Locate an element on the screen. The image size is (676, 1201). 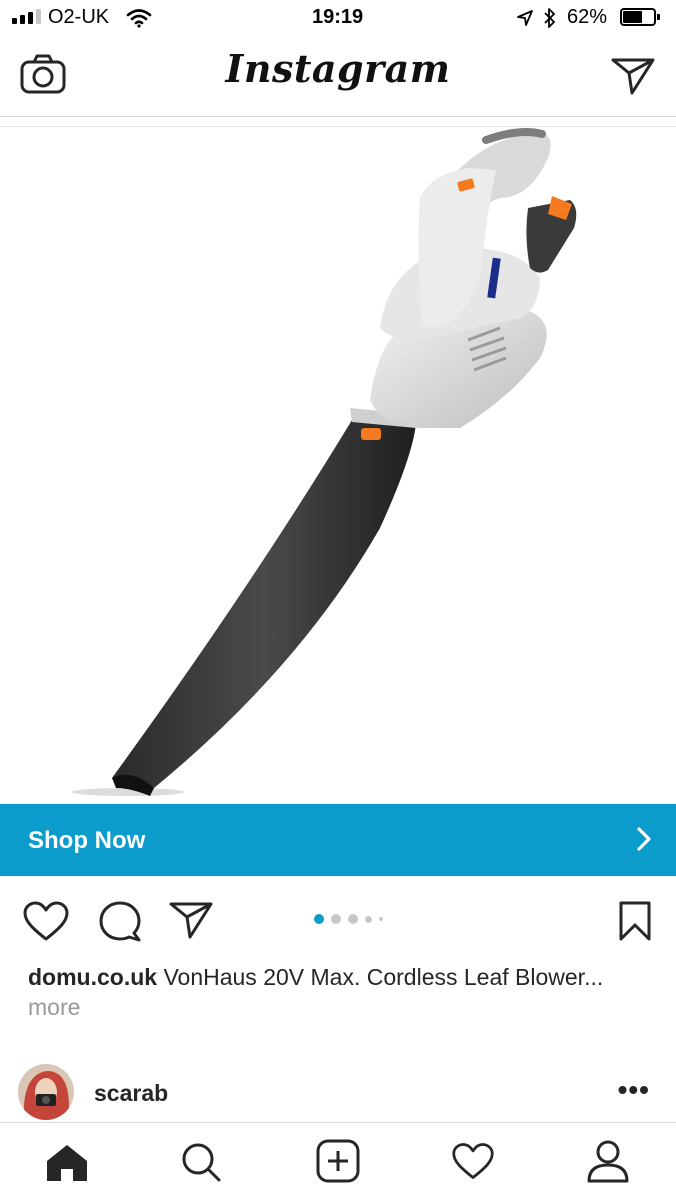
instagram-logo: Instagram is located at coordinates (338, 68).